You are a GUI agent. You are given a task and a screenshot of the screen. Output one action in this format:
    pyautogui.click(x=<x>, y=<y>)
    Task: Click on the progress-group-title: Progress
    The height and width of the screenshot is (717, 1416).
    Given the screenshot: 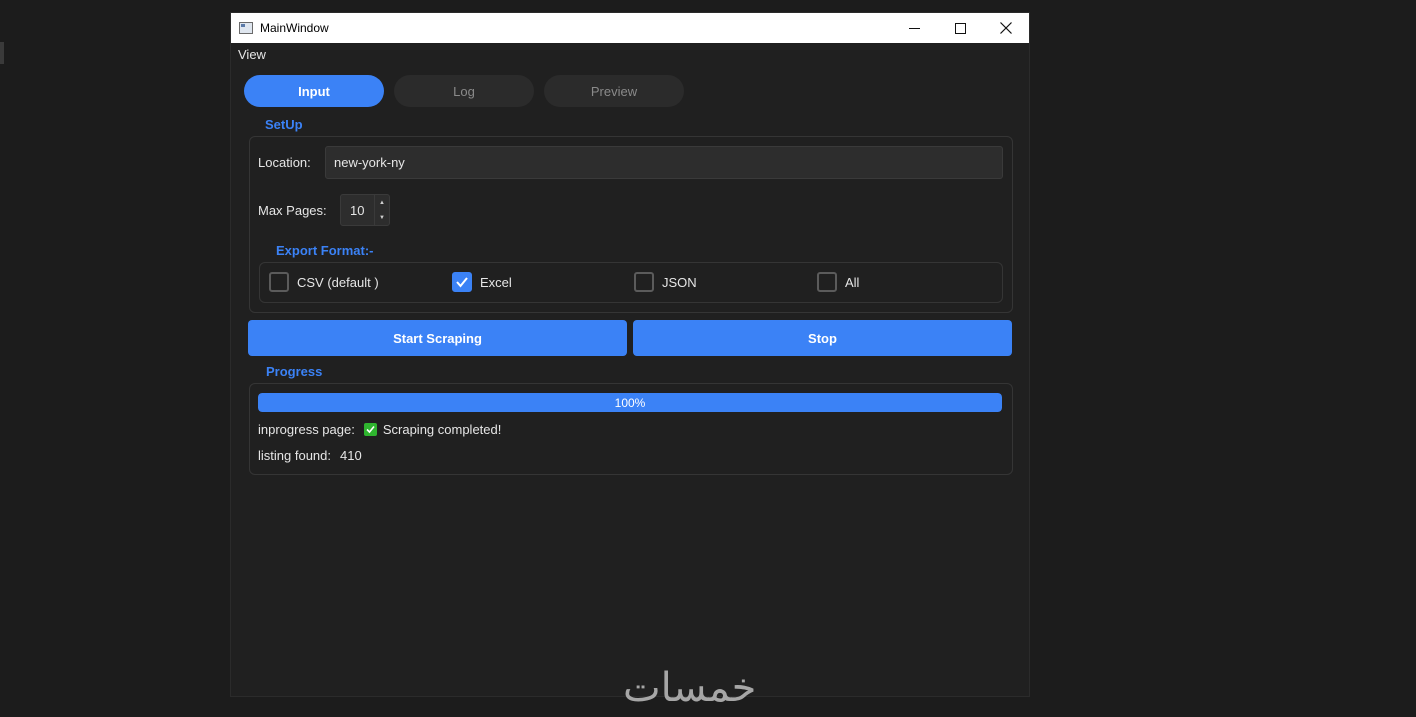 What is the action you would take?
    pyautogui.click(x=294, y=371)
    